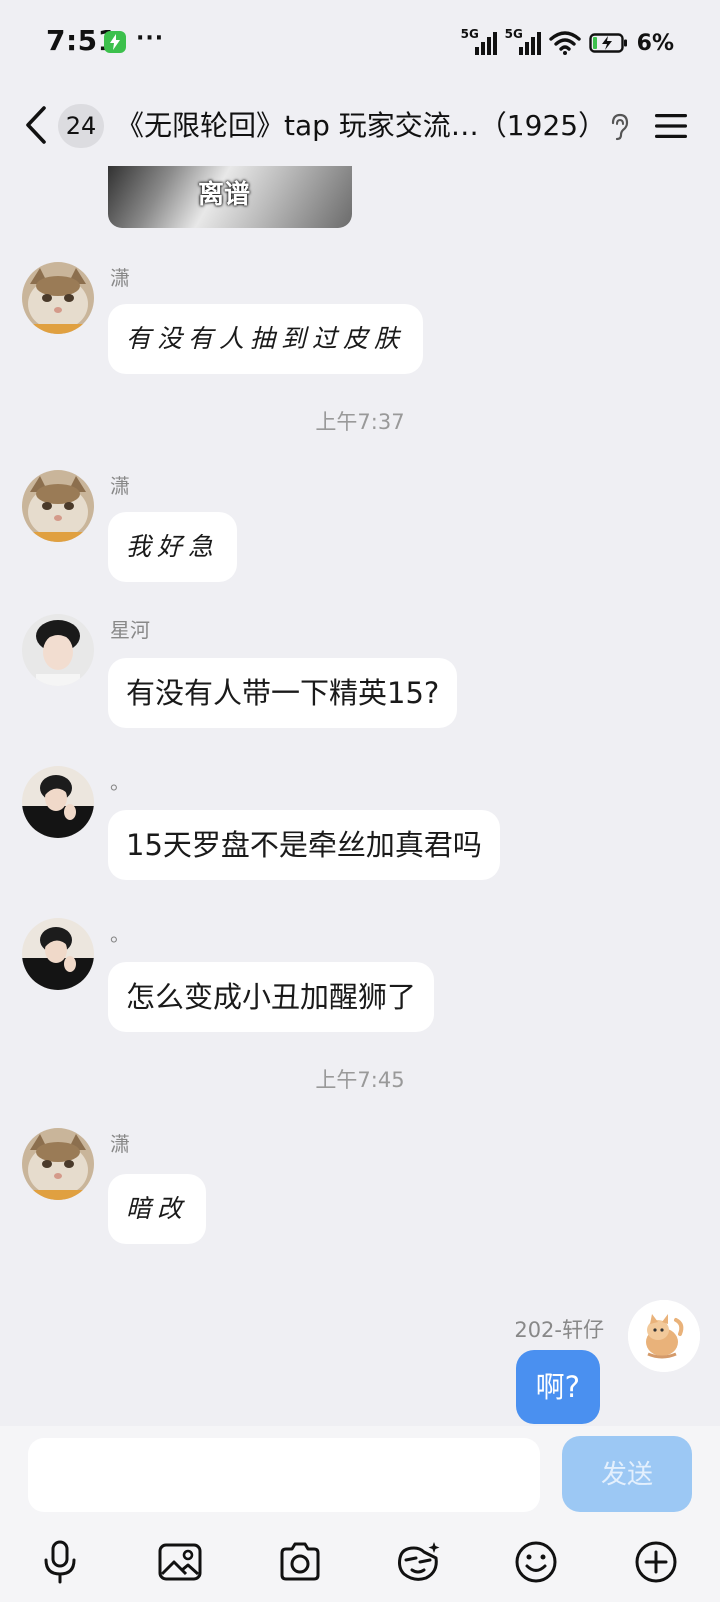 This screenshot has width=720, height=1602. Describe the element at coordinates (523, 42) in the screenshot. I see `signal-strength-icon-2: 5G` at that location.